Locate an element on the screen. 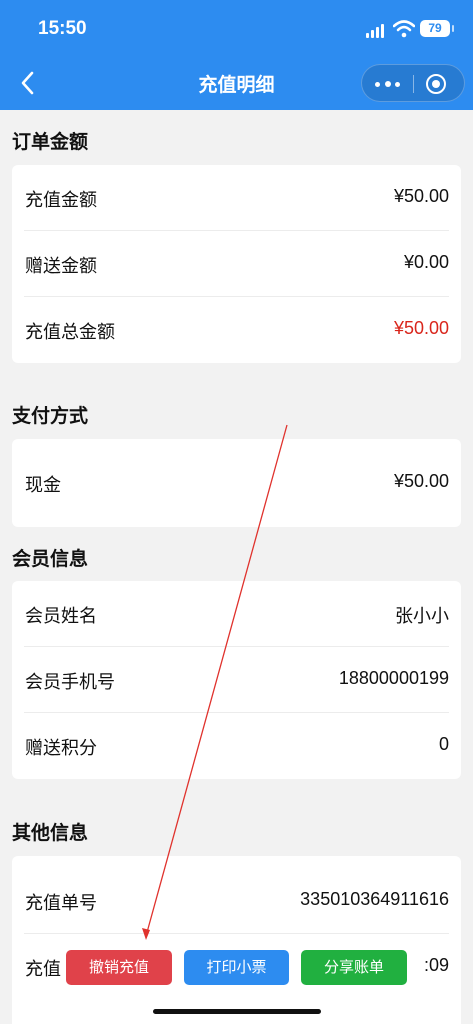 This screenshot has width=473, height=1024. detail-row: 会员手机号 18800000199 is located at coordinates (236, 680).